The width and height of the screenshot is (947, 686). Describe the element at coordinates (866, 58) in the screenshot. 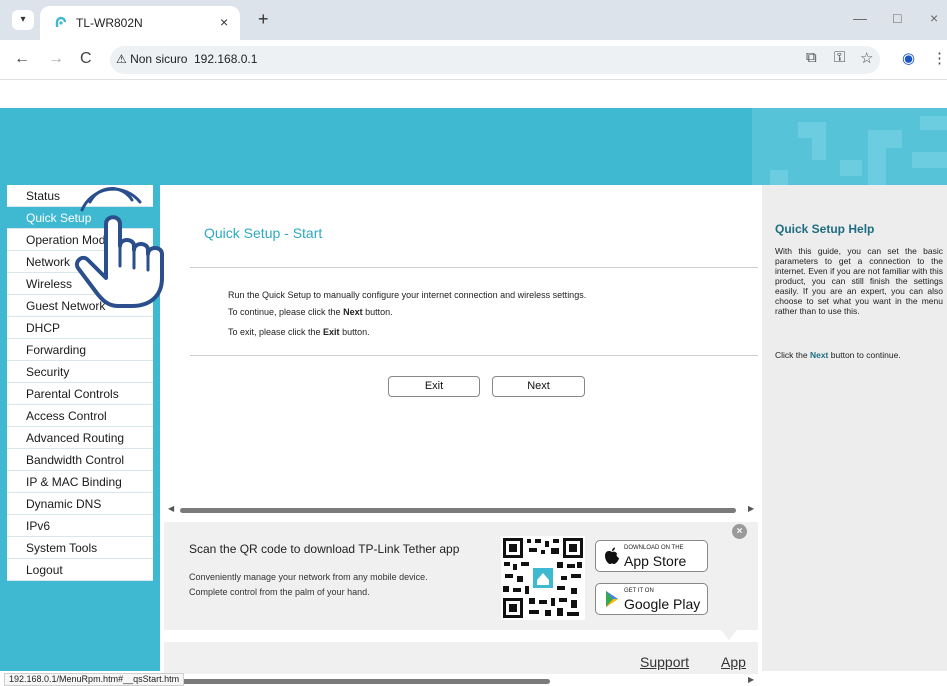

I see `star-icon: ☆` at that location.